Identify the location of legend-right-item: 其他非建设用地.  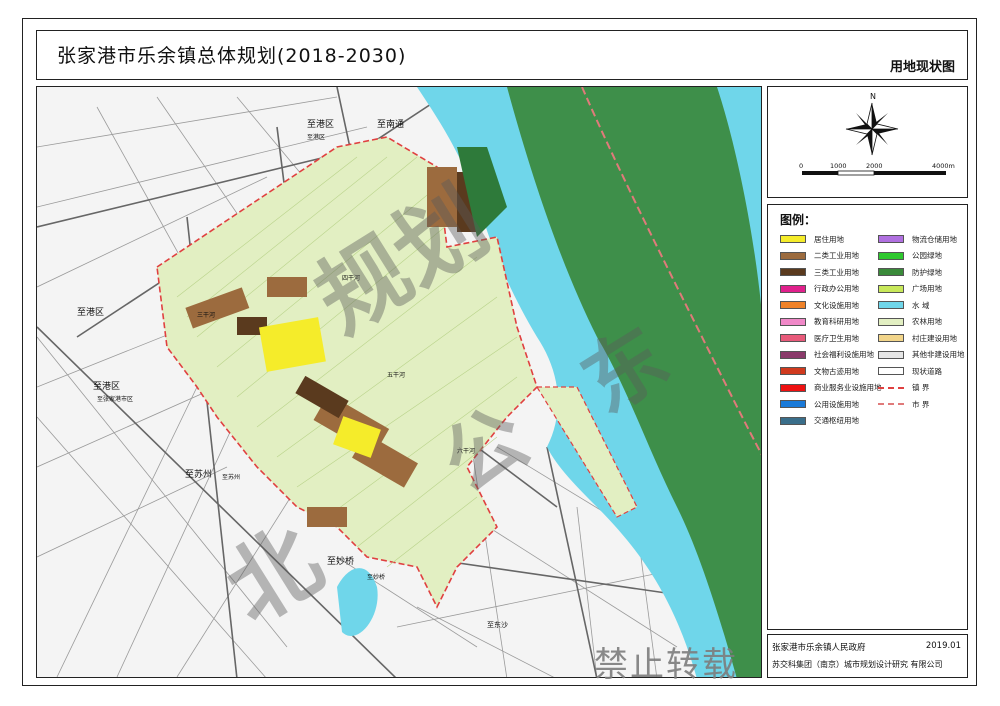
(921, 355).